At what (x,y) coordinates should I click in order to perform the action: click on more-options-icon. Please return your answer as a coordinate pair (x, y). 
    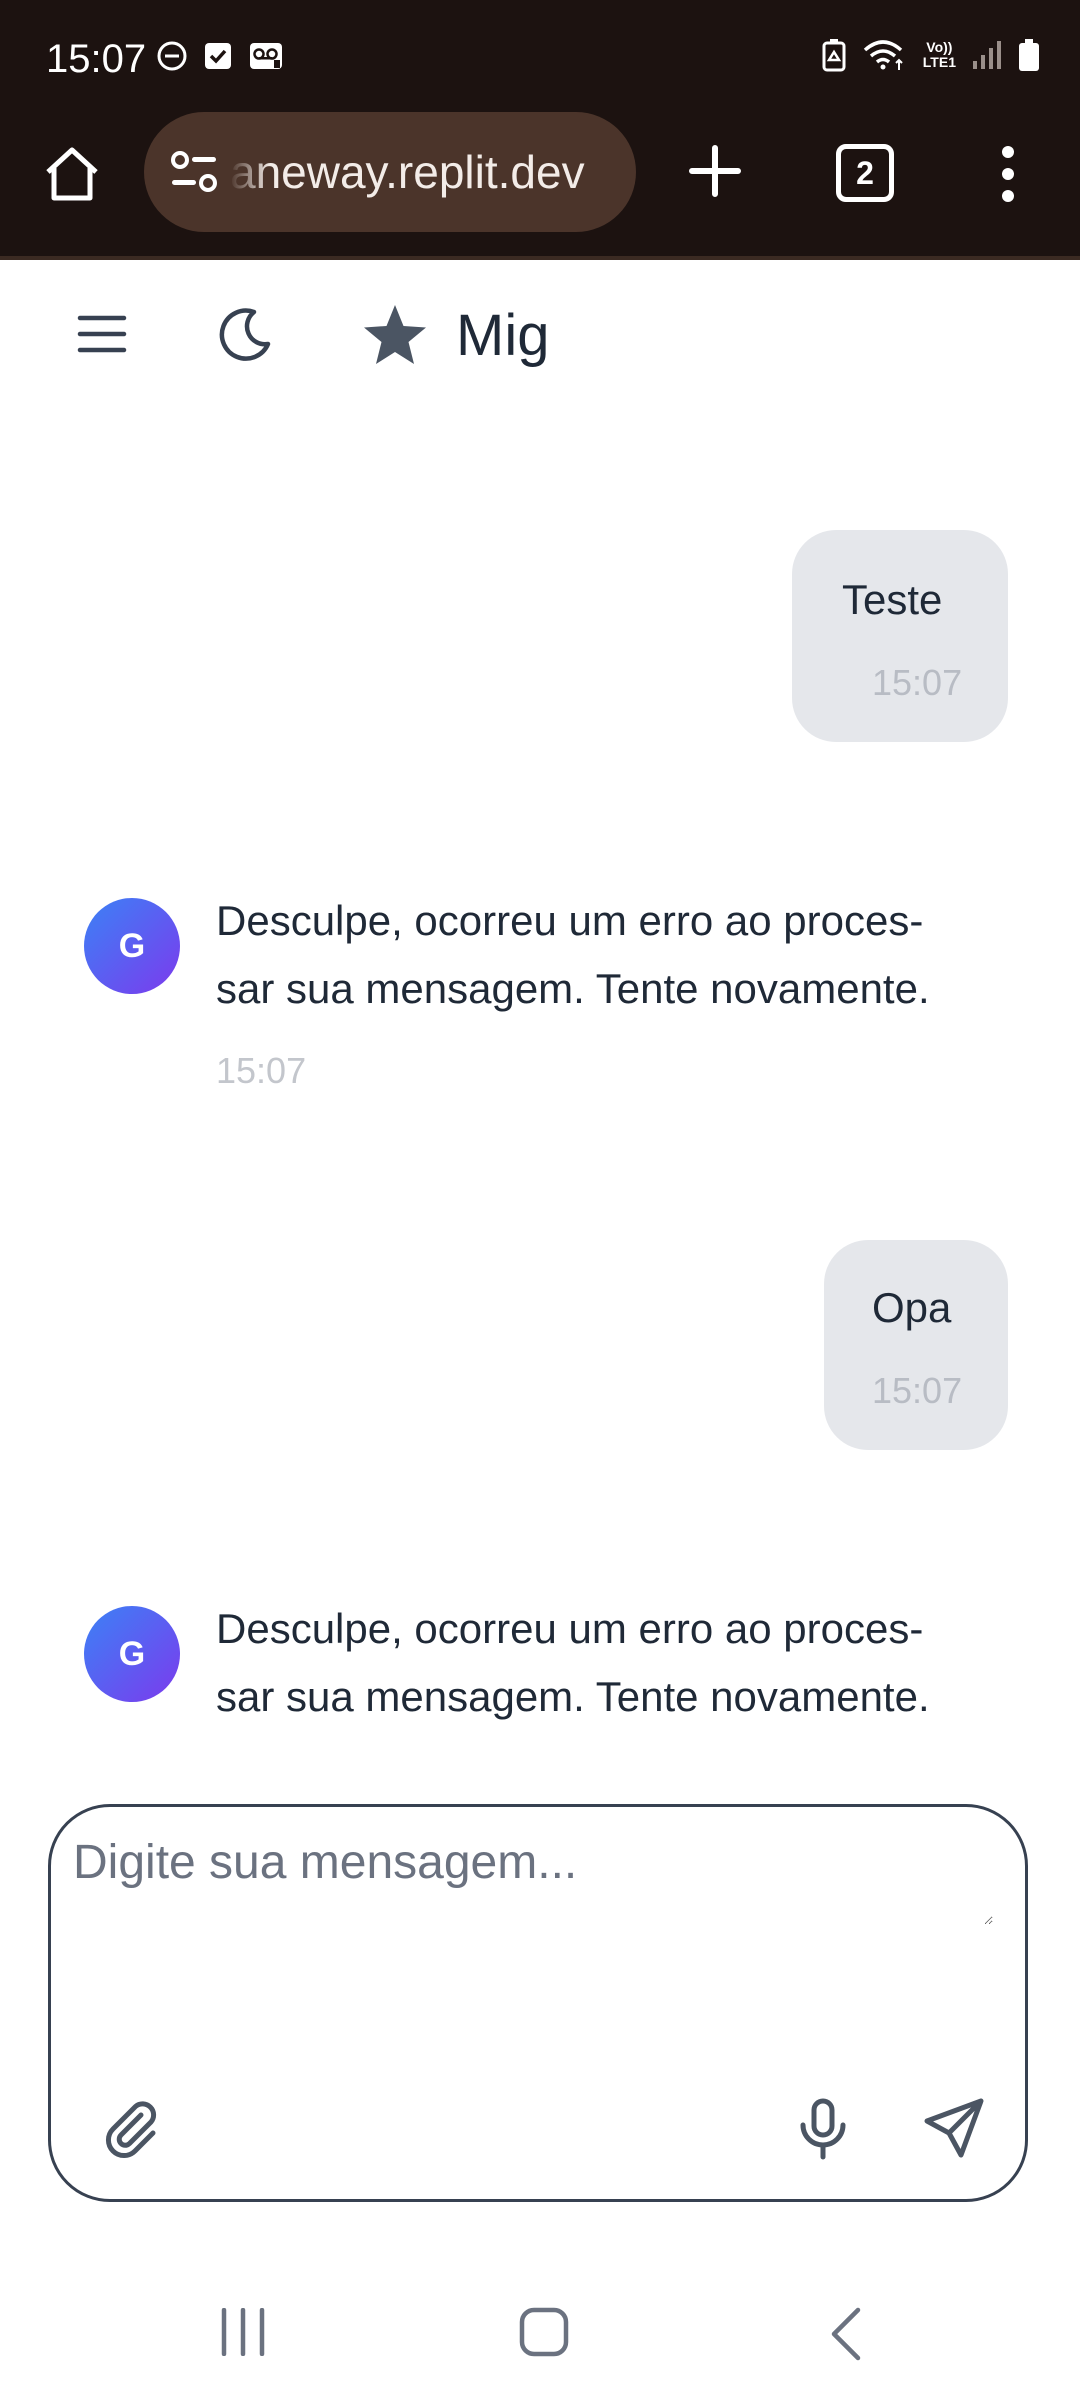
    Looking at the image, I should click on (1008, 174).